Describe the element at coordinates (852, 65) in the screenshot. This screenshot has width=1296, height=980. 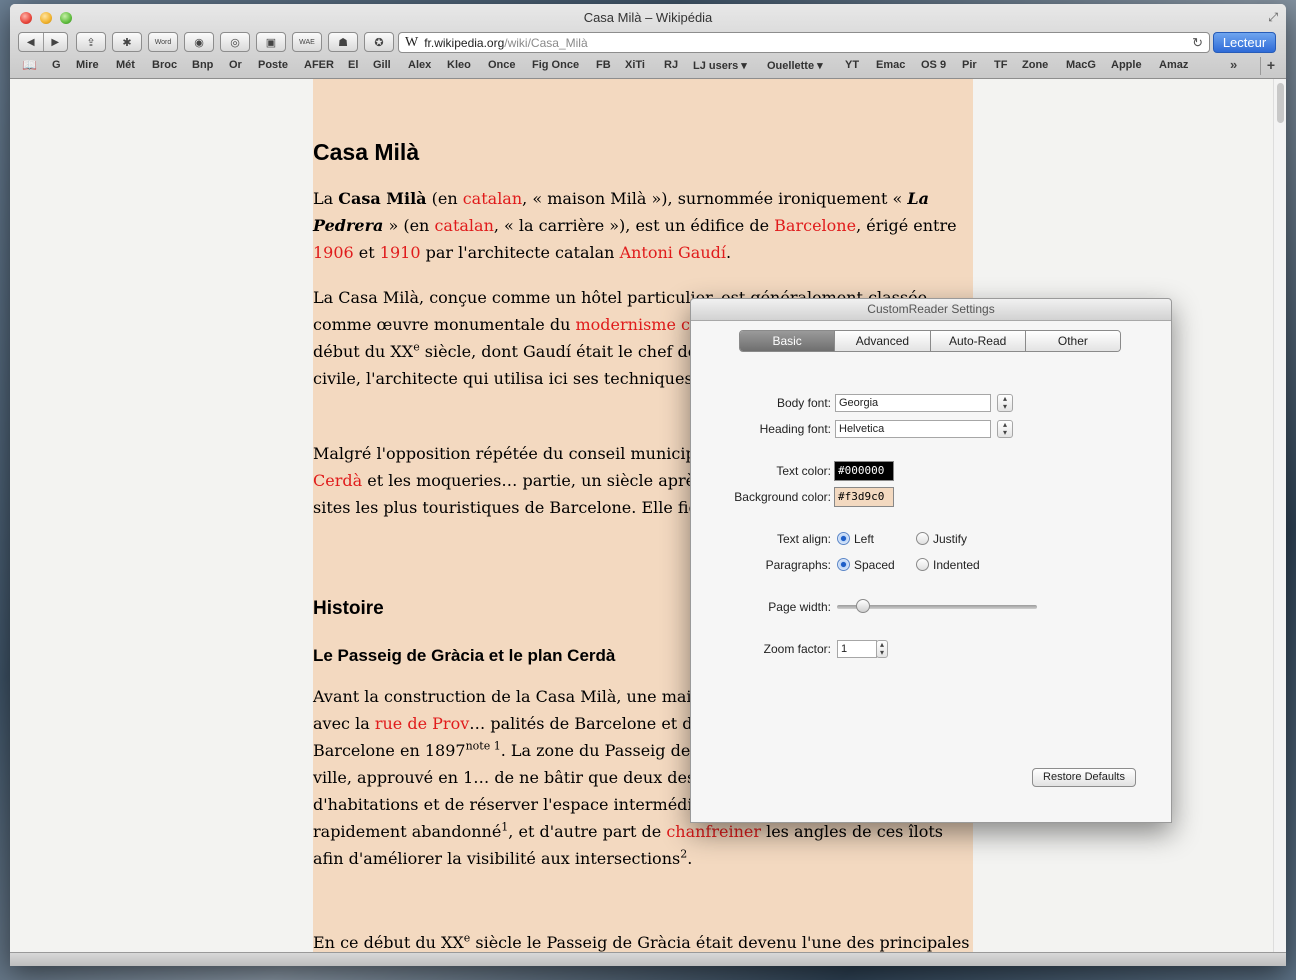
I see `bookmark-item: YT` at that location.